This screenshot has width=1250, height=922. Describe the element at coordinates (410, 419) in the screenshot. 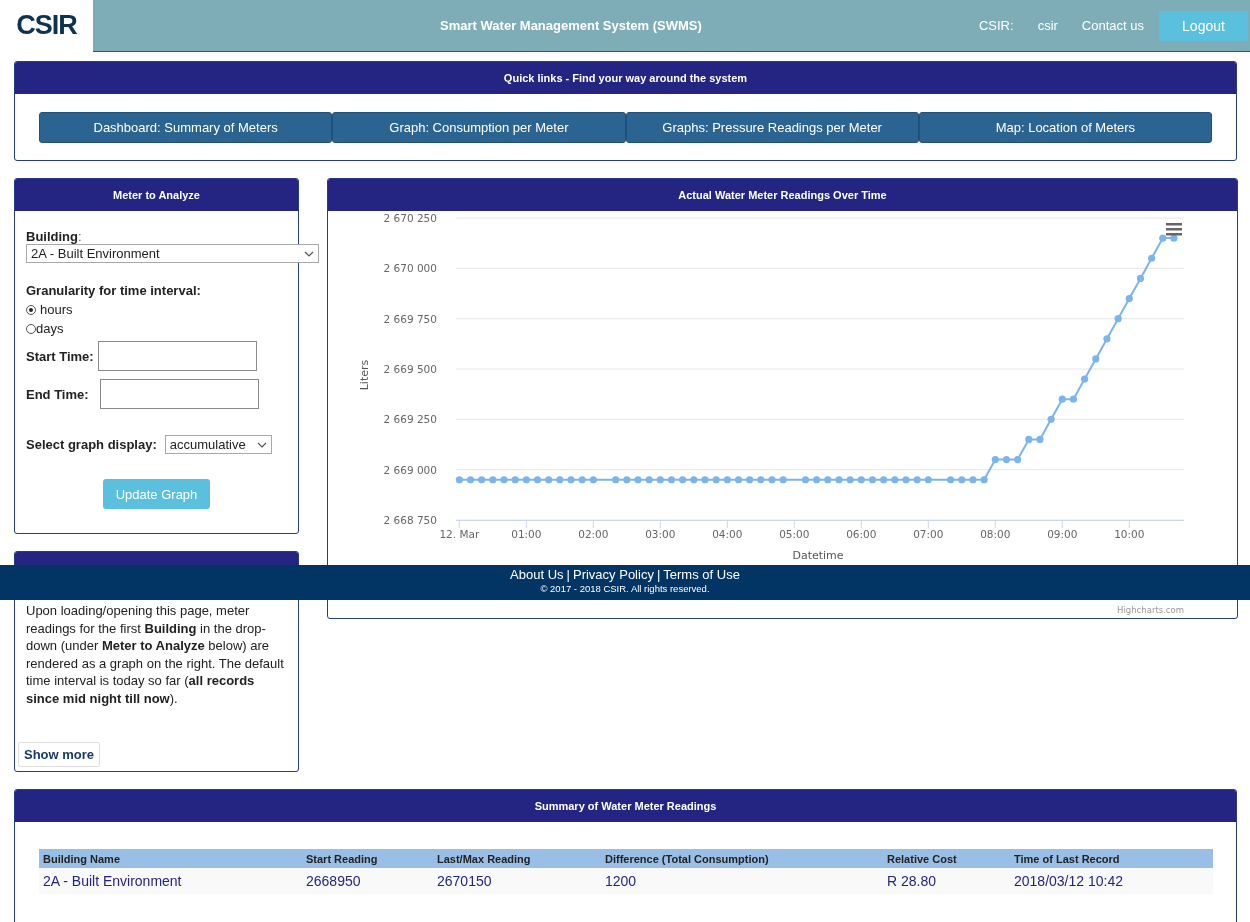

I see `y-axis-label: 2 669 250` at that location.